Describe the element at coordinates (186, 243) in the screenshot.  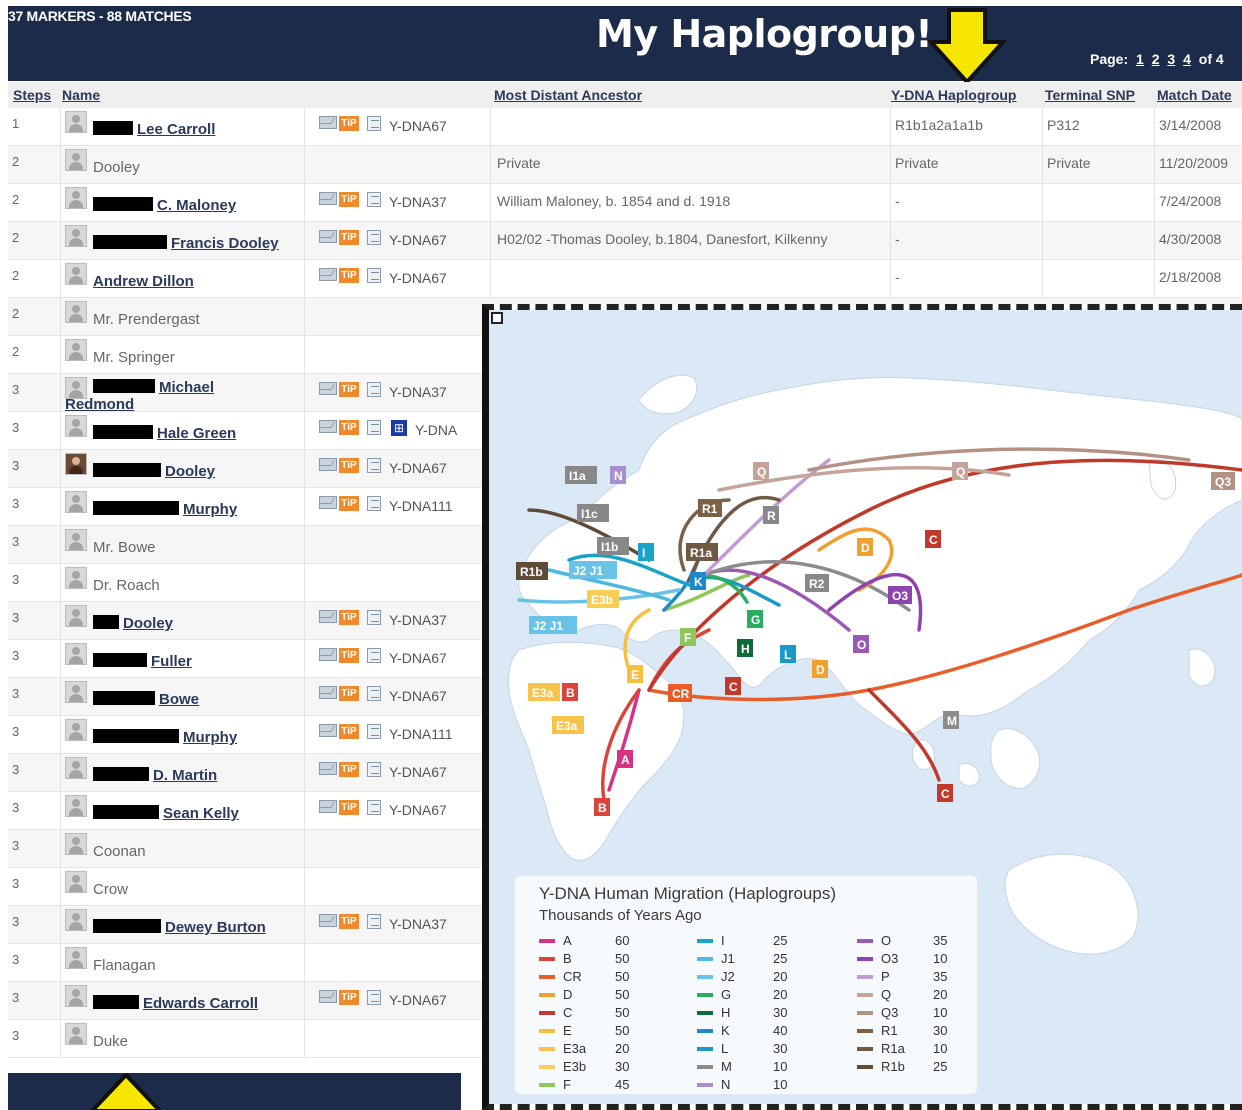
I see `match-name-link: Francis Dooley` at that location.